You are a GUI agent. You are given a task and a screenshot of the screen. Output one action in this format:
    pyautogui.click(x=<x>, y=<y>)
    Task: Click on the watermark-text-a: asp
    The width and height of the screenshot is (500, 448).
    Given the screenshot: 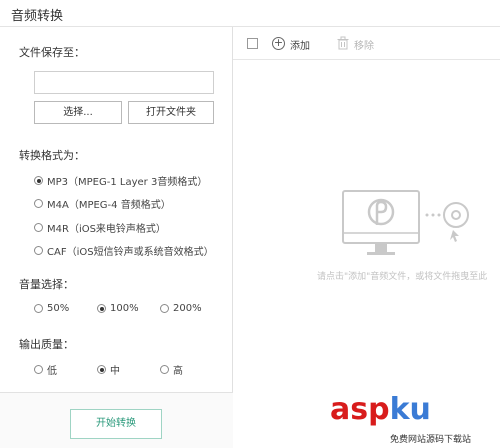 What is the action you would take?
    pyautogui.click(x=360, y=409)
    